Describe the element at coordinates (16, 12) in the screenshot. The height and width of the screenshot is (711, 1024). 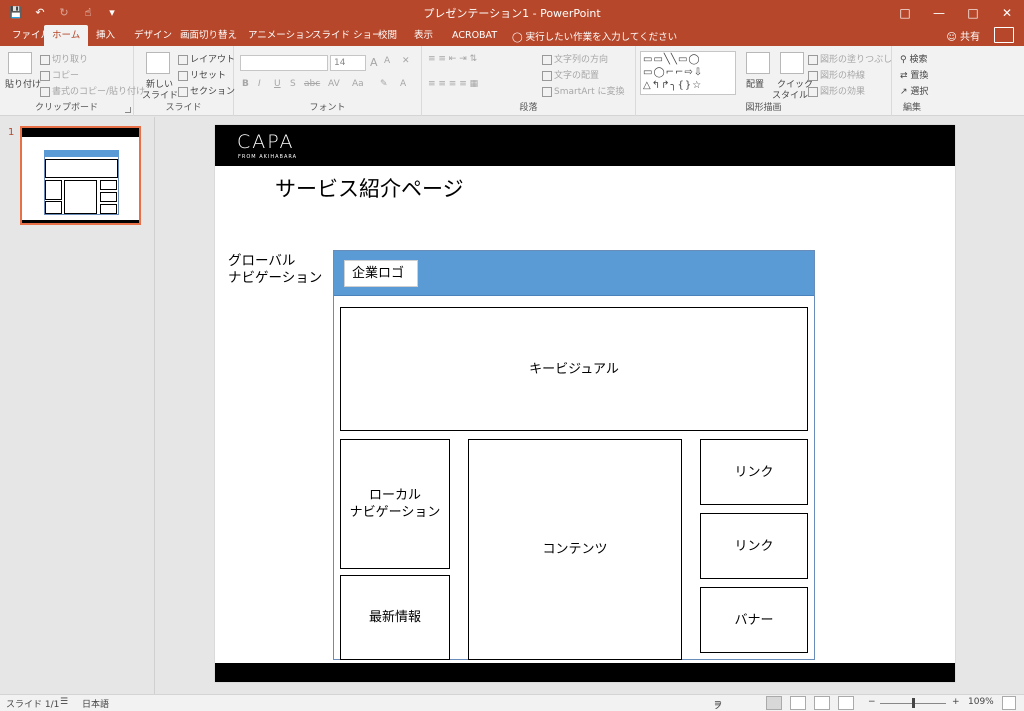
I see `save-icon: 💾` at that location.